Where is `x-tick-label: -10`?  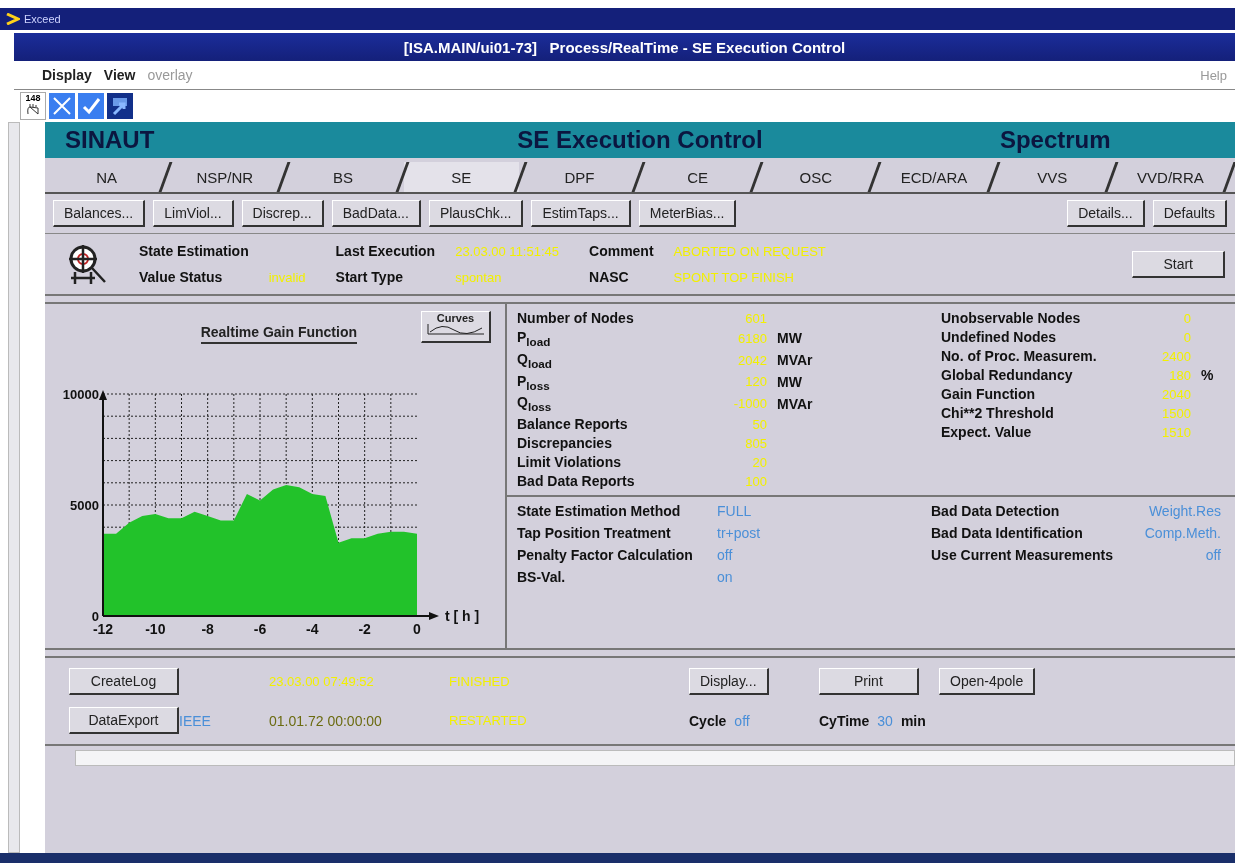 x-tick-label: -10 is located at coordinates (155, 629).